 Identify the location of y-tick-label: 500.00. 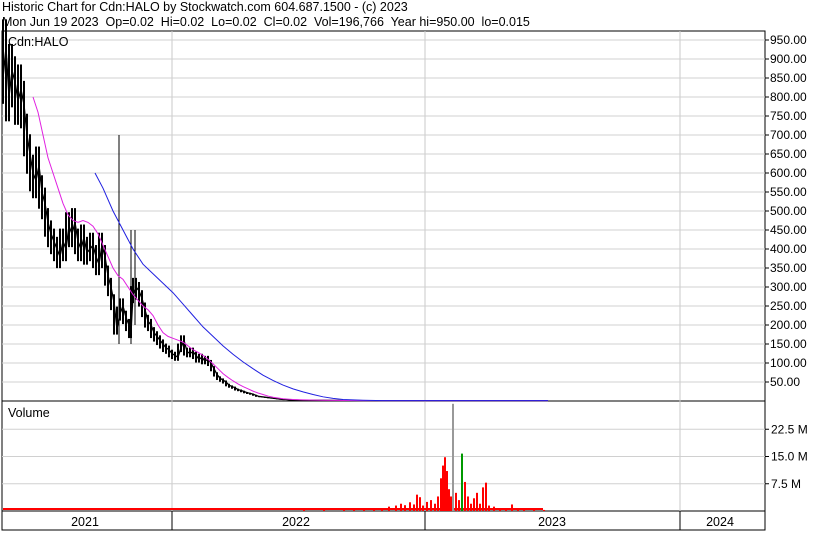
(788, 211).